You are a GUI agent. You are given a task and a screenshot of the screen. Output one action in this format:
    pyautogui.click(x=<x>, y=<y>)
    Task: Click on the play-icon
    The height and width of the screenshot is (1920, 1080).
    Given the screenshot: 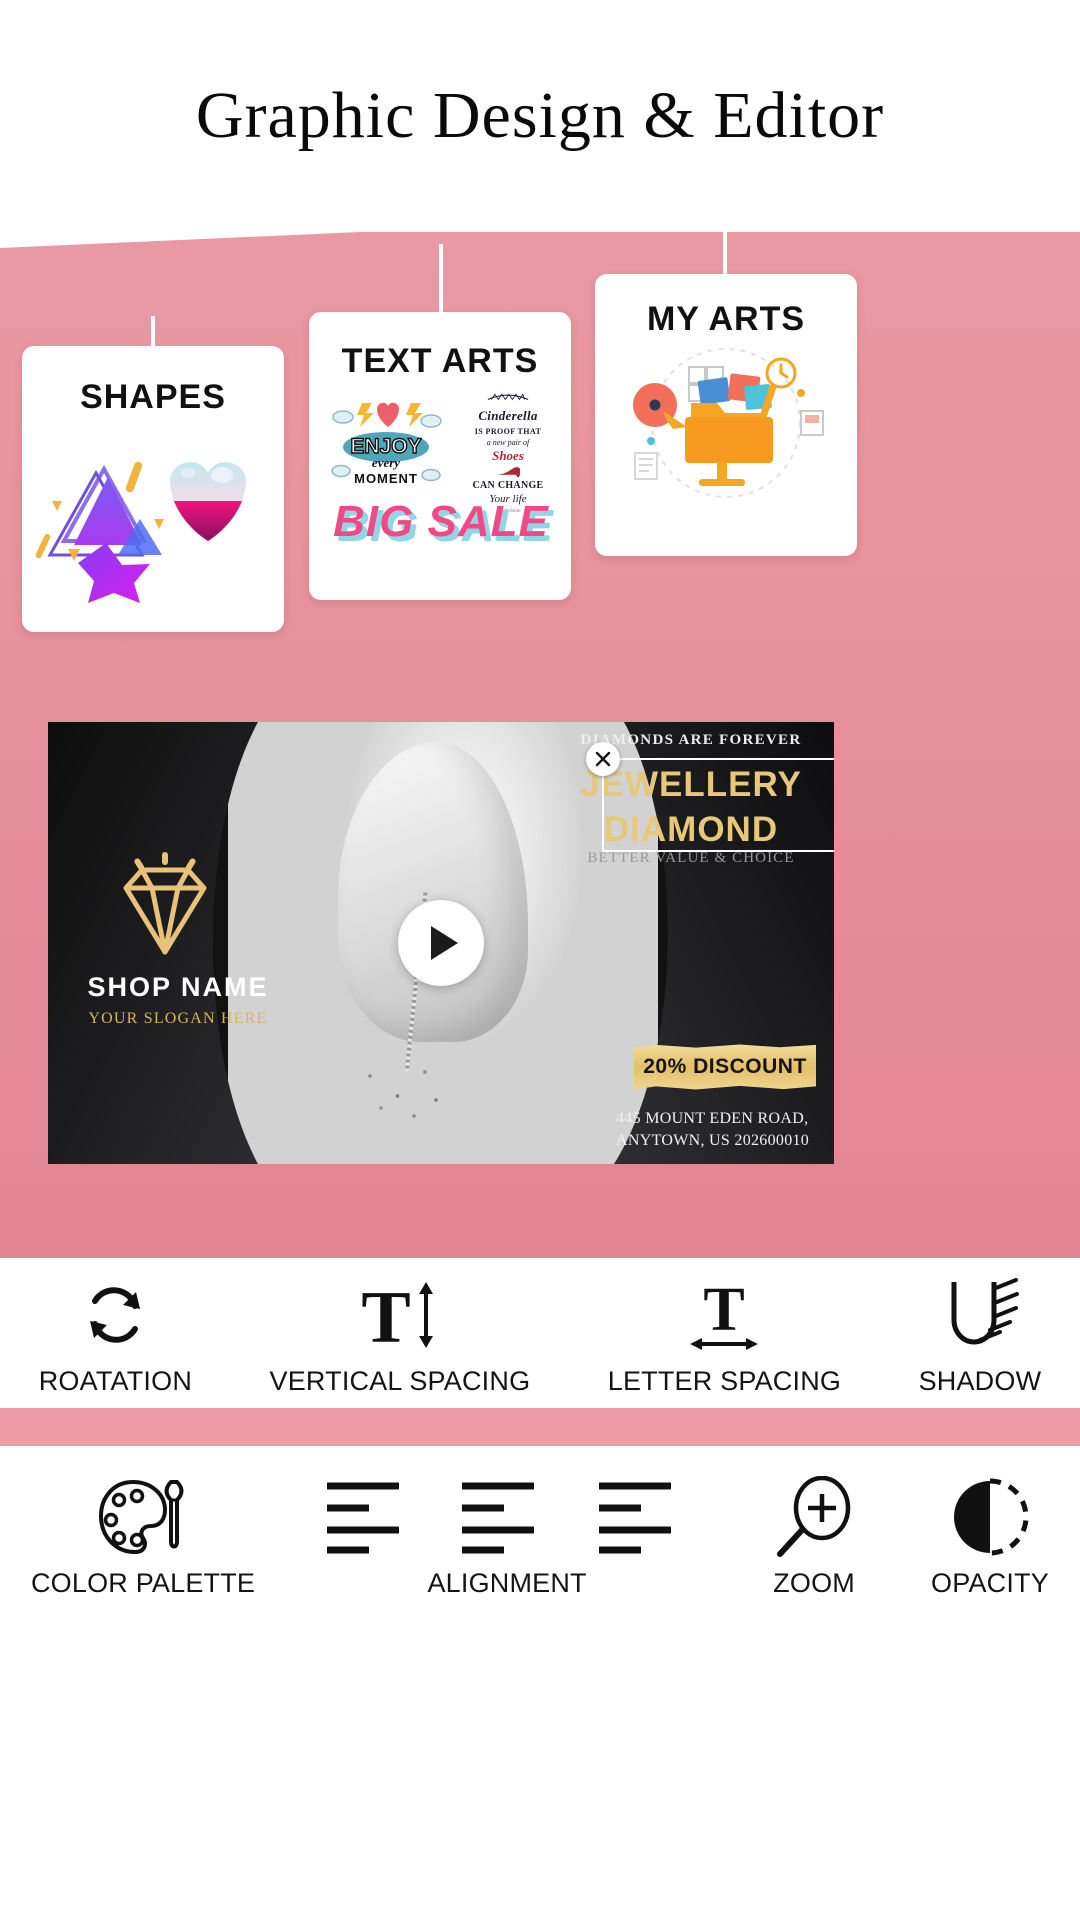 What is the action you would take?
    pyautogui.click(x=441, y=943)
    